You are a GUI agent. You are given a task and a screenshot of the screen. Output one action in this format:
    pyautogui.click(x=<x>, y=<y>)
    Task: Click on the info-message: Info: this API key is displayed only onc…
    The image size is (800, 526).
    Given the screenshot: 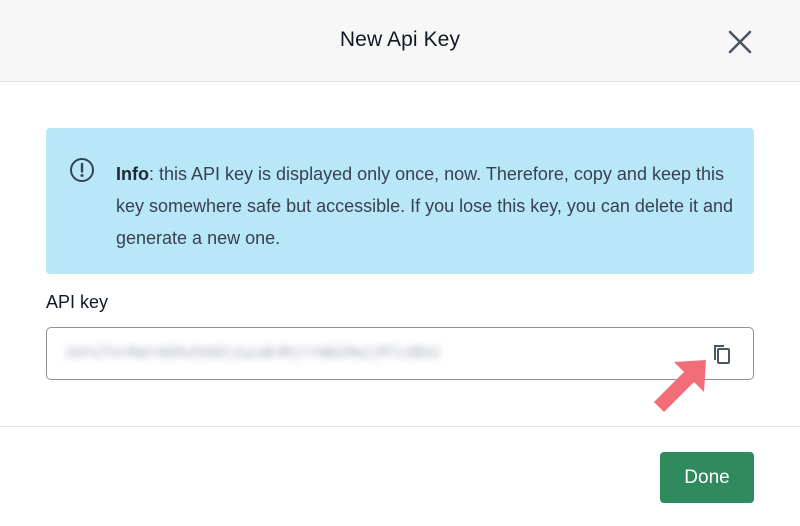 What is the action you would take?
    pyautogui.click(x=426, y=206)
    